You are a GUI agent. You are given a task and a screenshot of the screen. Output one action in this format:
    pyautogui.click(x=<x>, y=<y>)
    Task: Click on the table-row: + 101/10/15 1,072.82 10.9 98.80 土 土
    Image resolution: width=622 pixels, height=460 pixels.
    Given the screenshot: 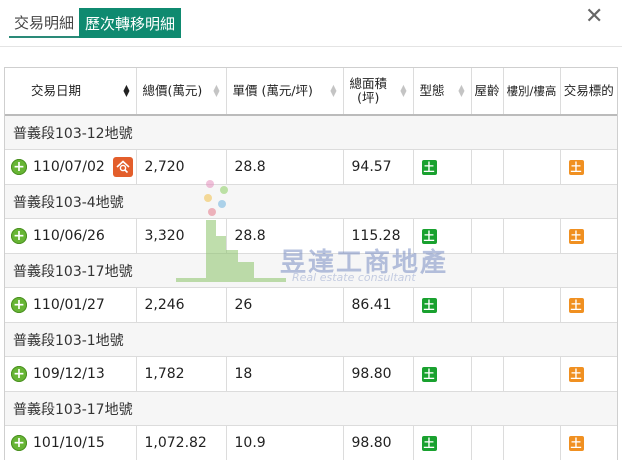 What is the action you would take?
    pyautogui.click(x=311, y=443)
    